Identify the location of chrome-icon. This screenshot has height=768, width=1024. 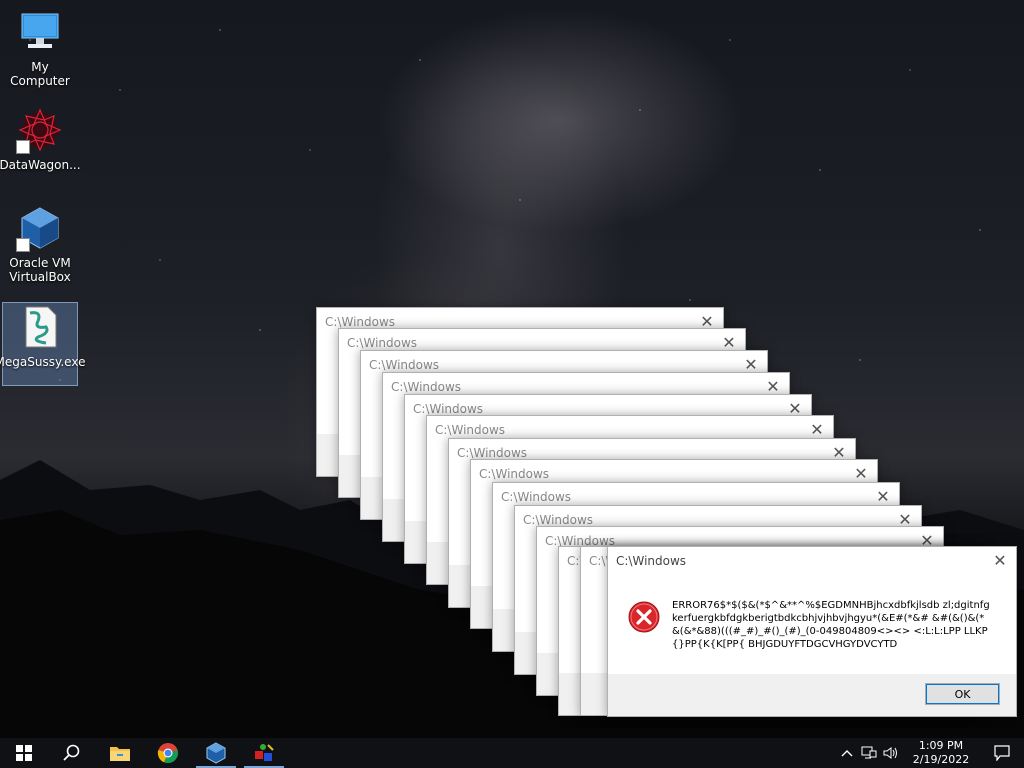
(167, 753).